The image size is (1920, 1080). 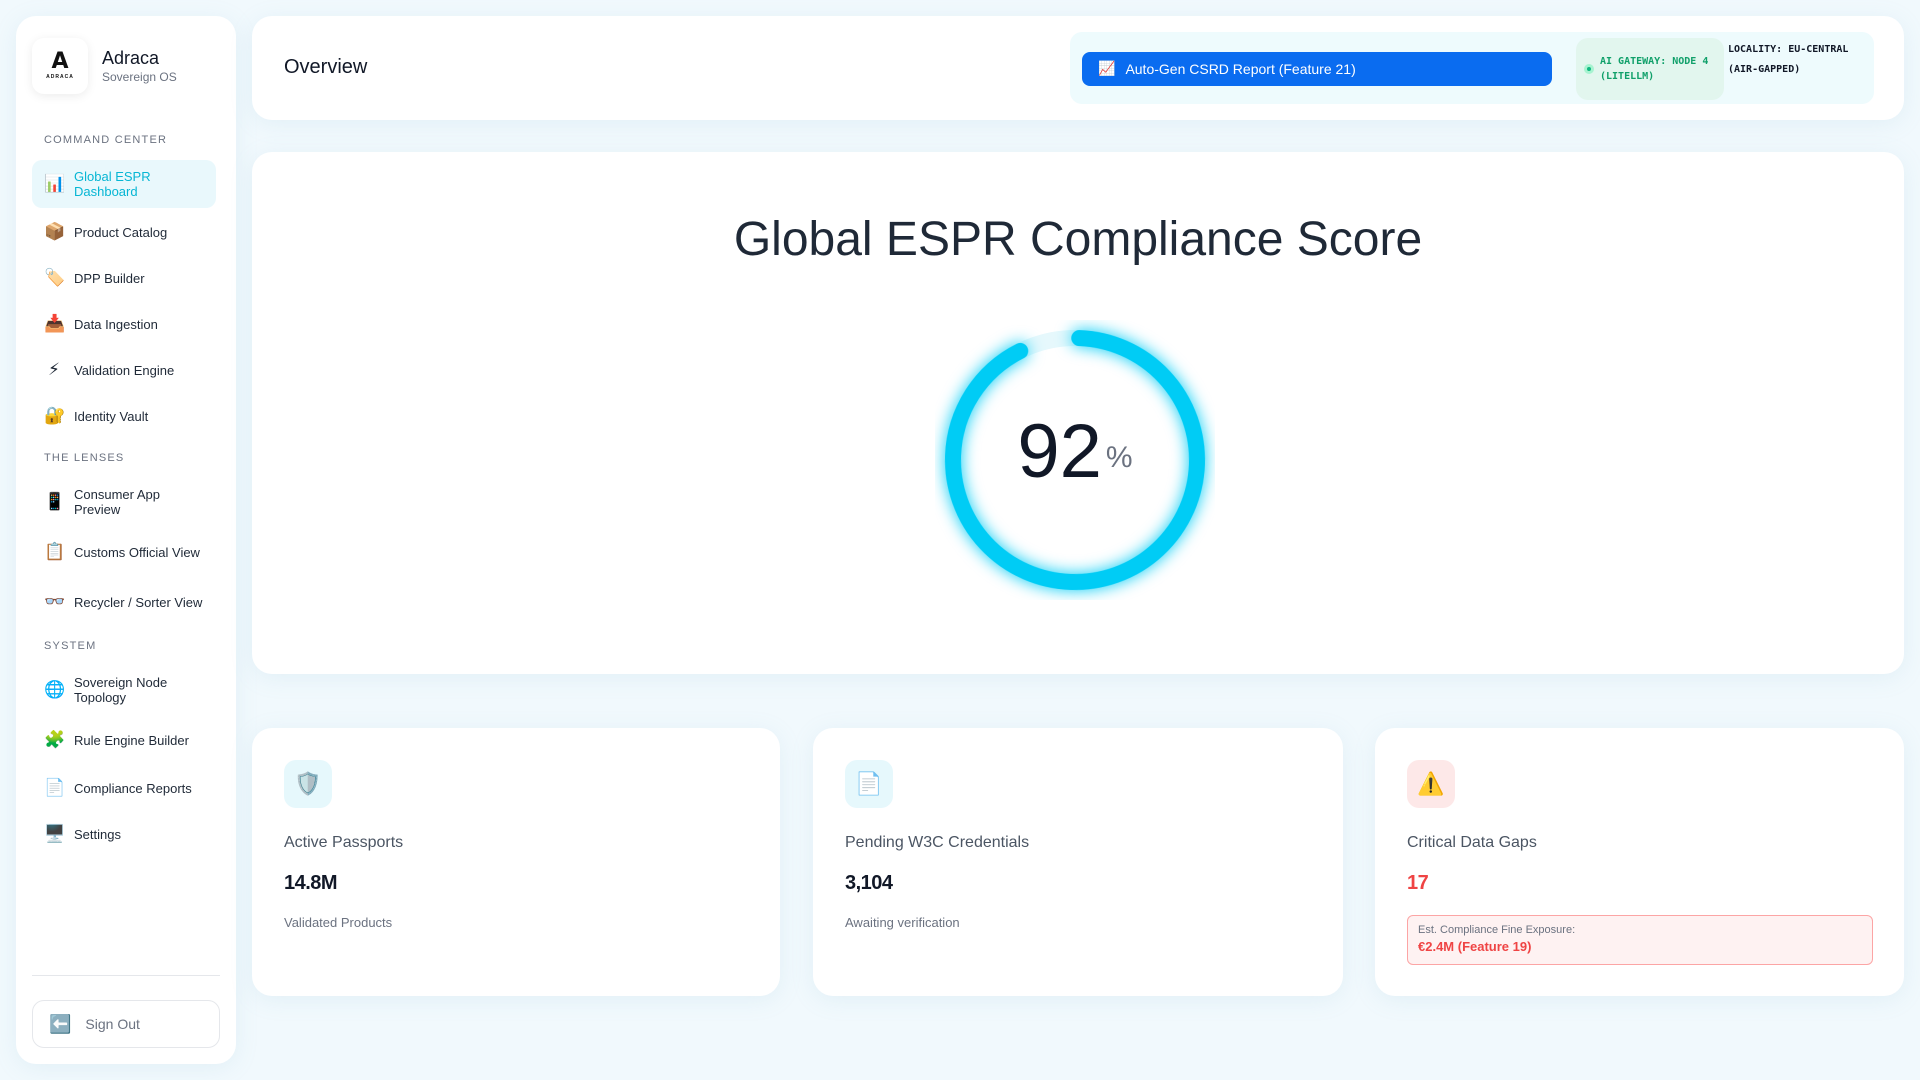 What do you see at coordinates (60, 77) in the screenshot?
I see `logo-wordmark: ADRACA` at bounding box center [60, 77].